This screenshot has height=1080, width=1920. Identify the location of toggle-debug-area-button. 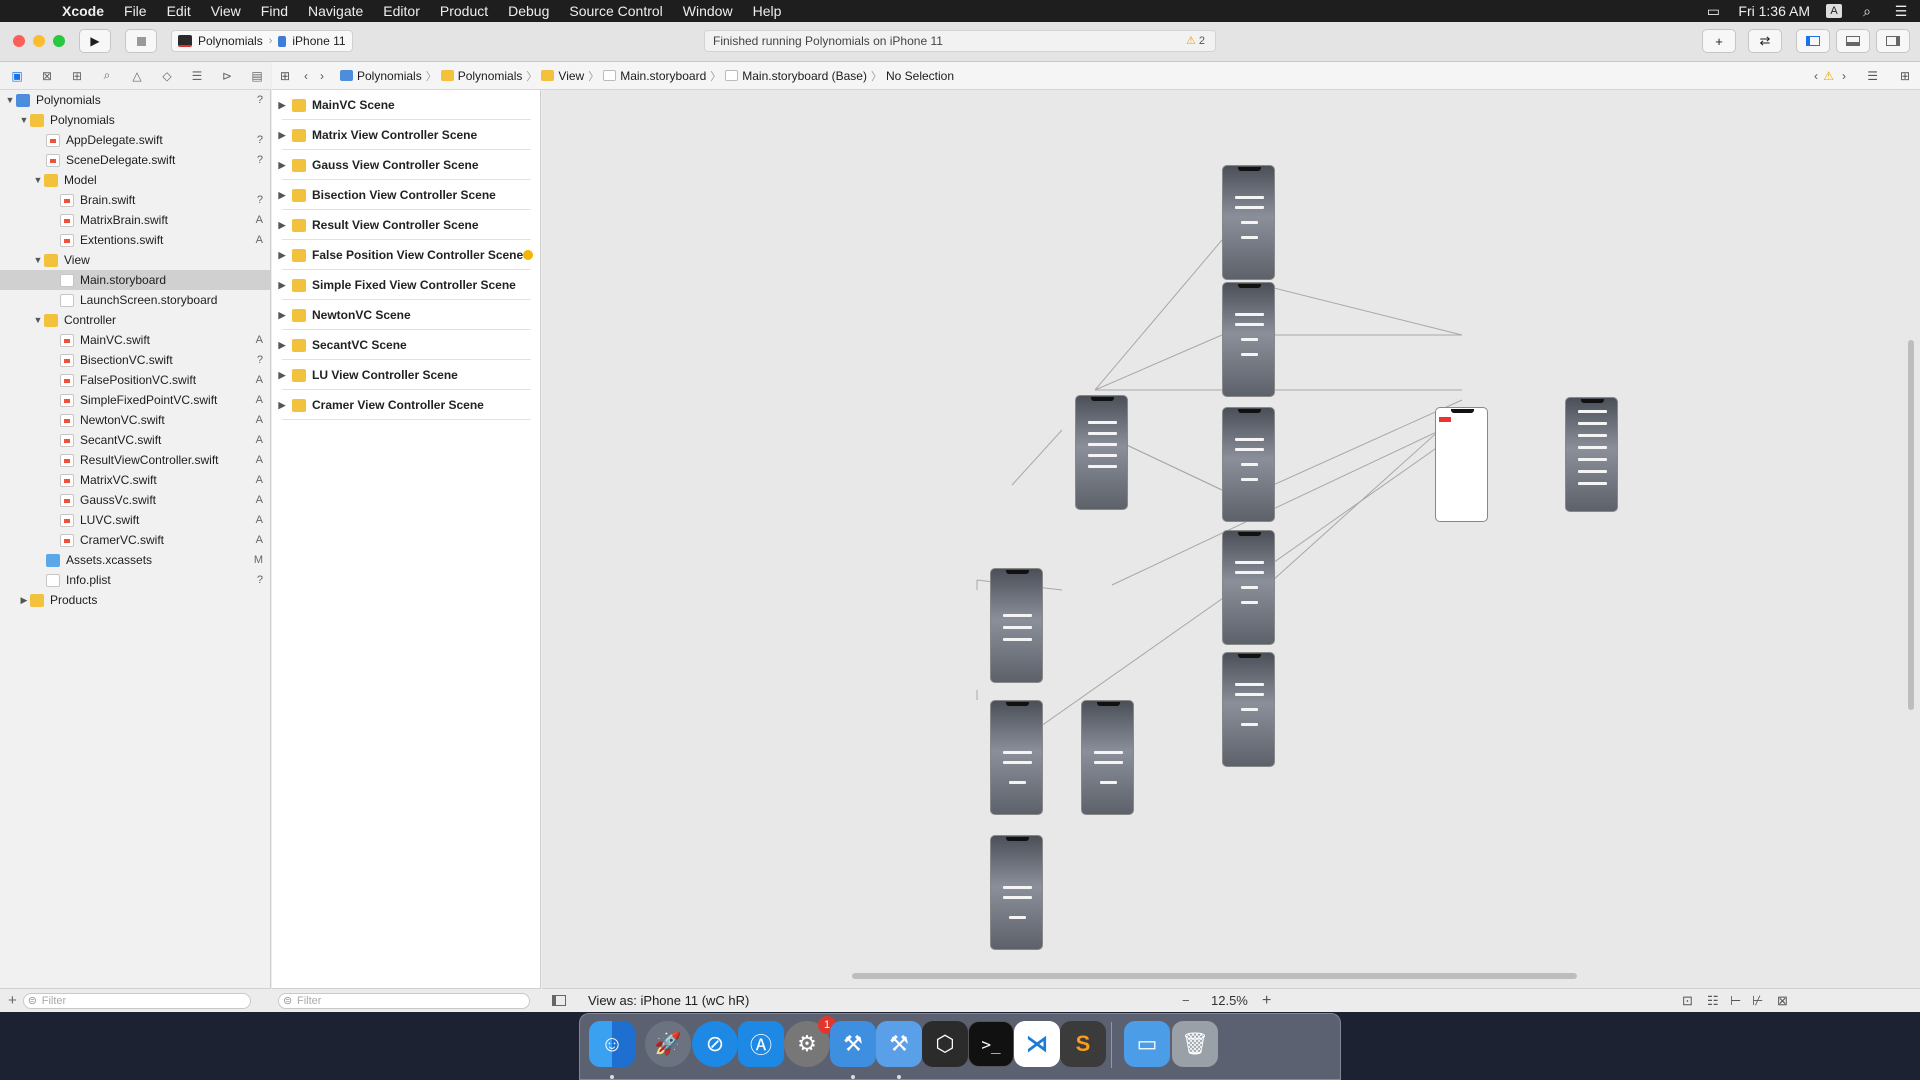
(1853, 41).